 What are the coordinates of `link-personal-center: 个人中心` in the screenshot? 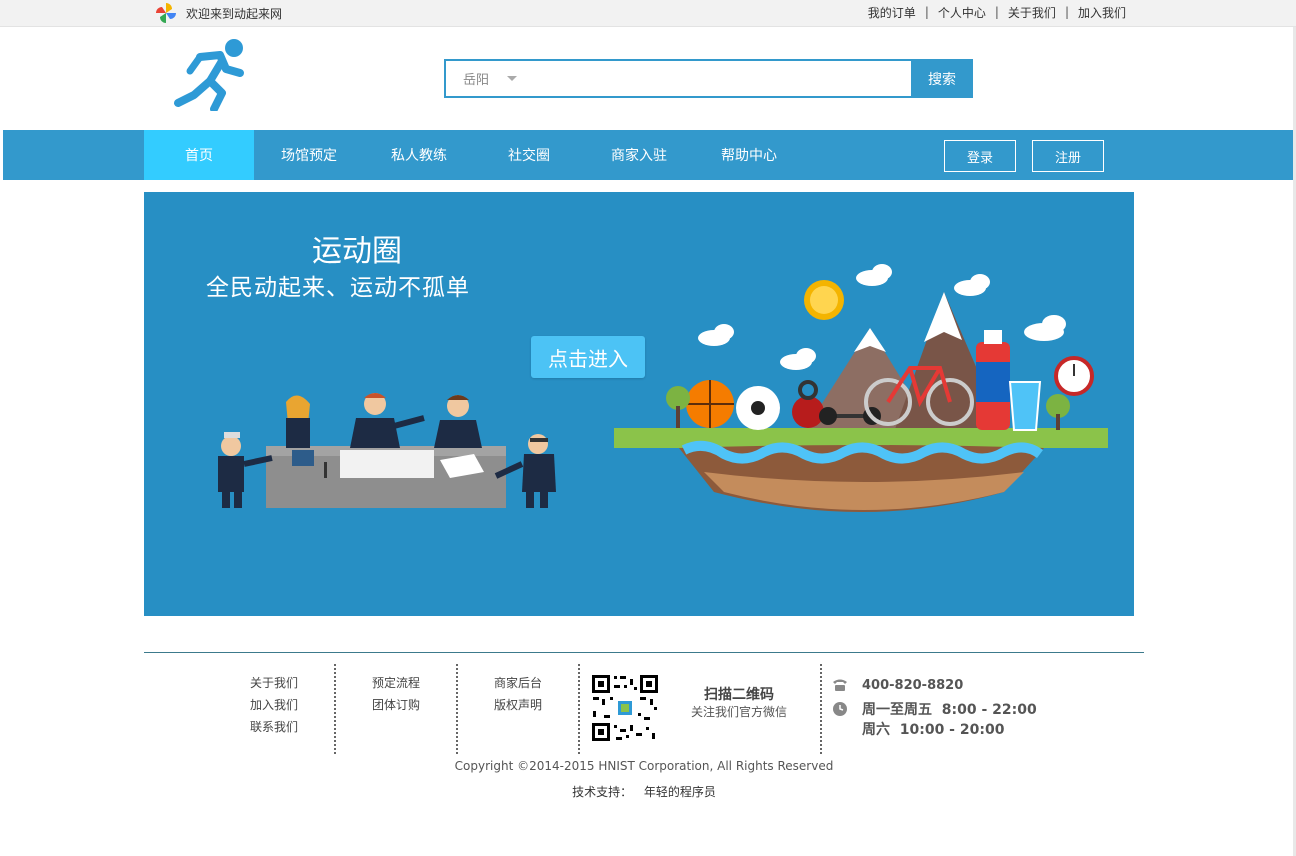 It's located at (962, 12).